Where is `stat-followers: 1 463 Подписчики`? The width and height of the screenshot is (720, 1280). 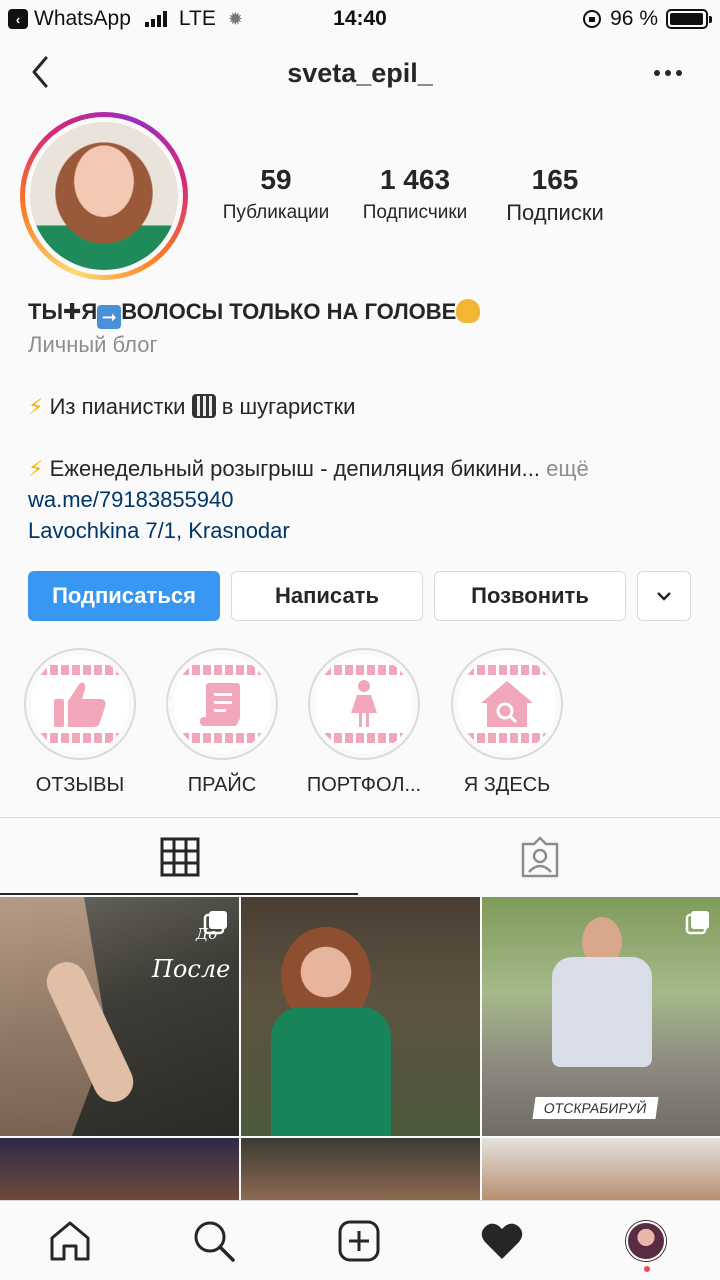
stat-followers: 1 463 Подписчики is located at coordinates (415, 194).